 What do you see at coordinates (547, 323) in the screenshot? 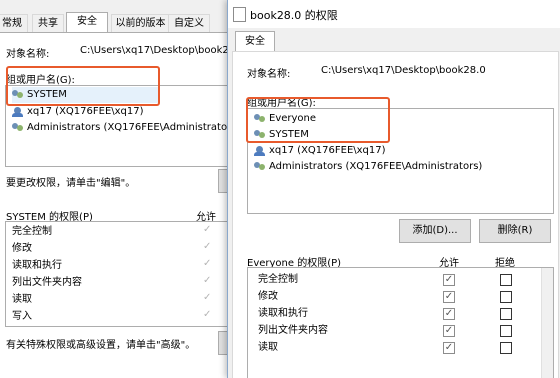
I see `scrollbar` at bounding box center [547, 323].